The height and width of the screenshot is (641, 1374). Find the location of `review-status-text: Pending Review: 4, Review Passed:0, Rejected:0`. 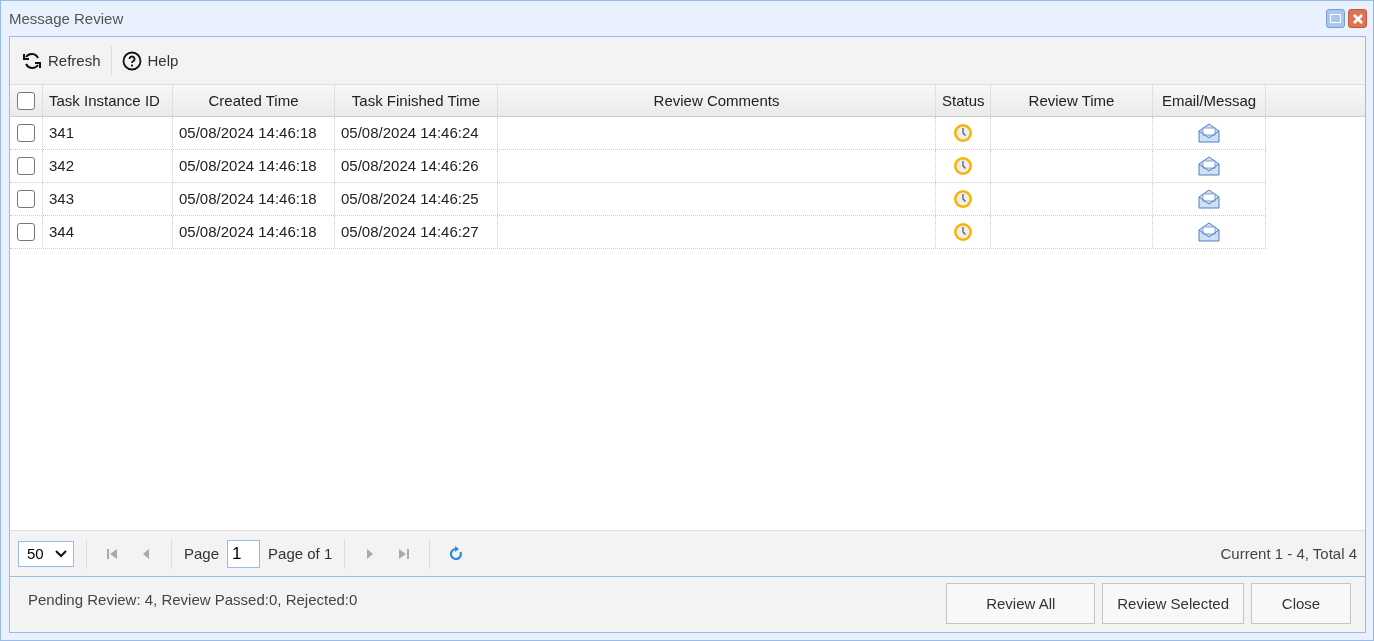

review-status-text: Pending Review: 4, Review Passed:0, Rejected:0 is located at coordinates (193, 599).